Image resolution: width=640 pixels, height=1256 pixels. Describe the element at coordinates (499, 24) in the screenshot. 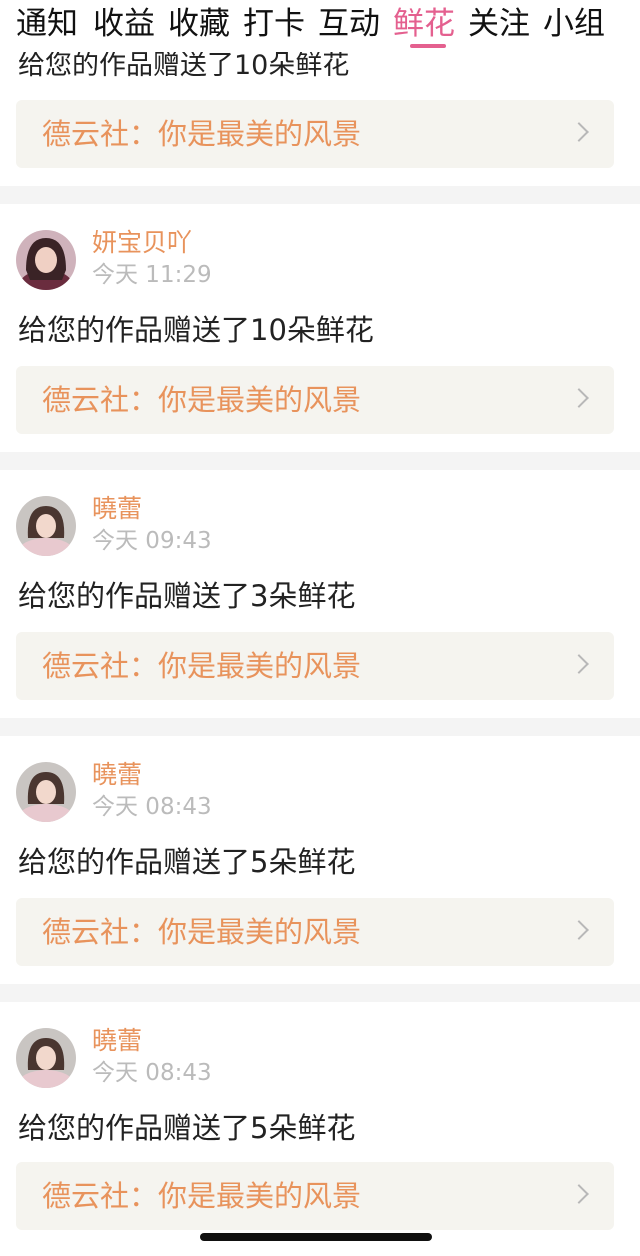

I see `tab-following: 关注` at that location.